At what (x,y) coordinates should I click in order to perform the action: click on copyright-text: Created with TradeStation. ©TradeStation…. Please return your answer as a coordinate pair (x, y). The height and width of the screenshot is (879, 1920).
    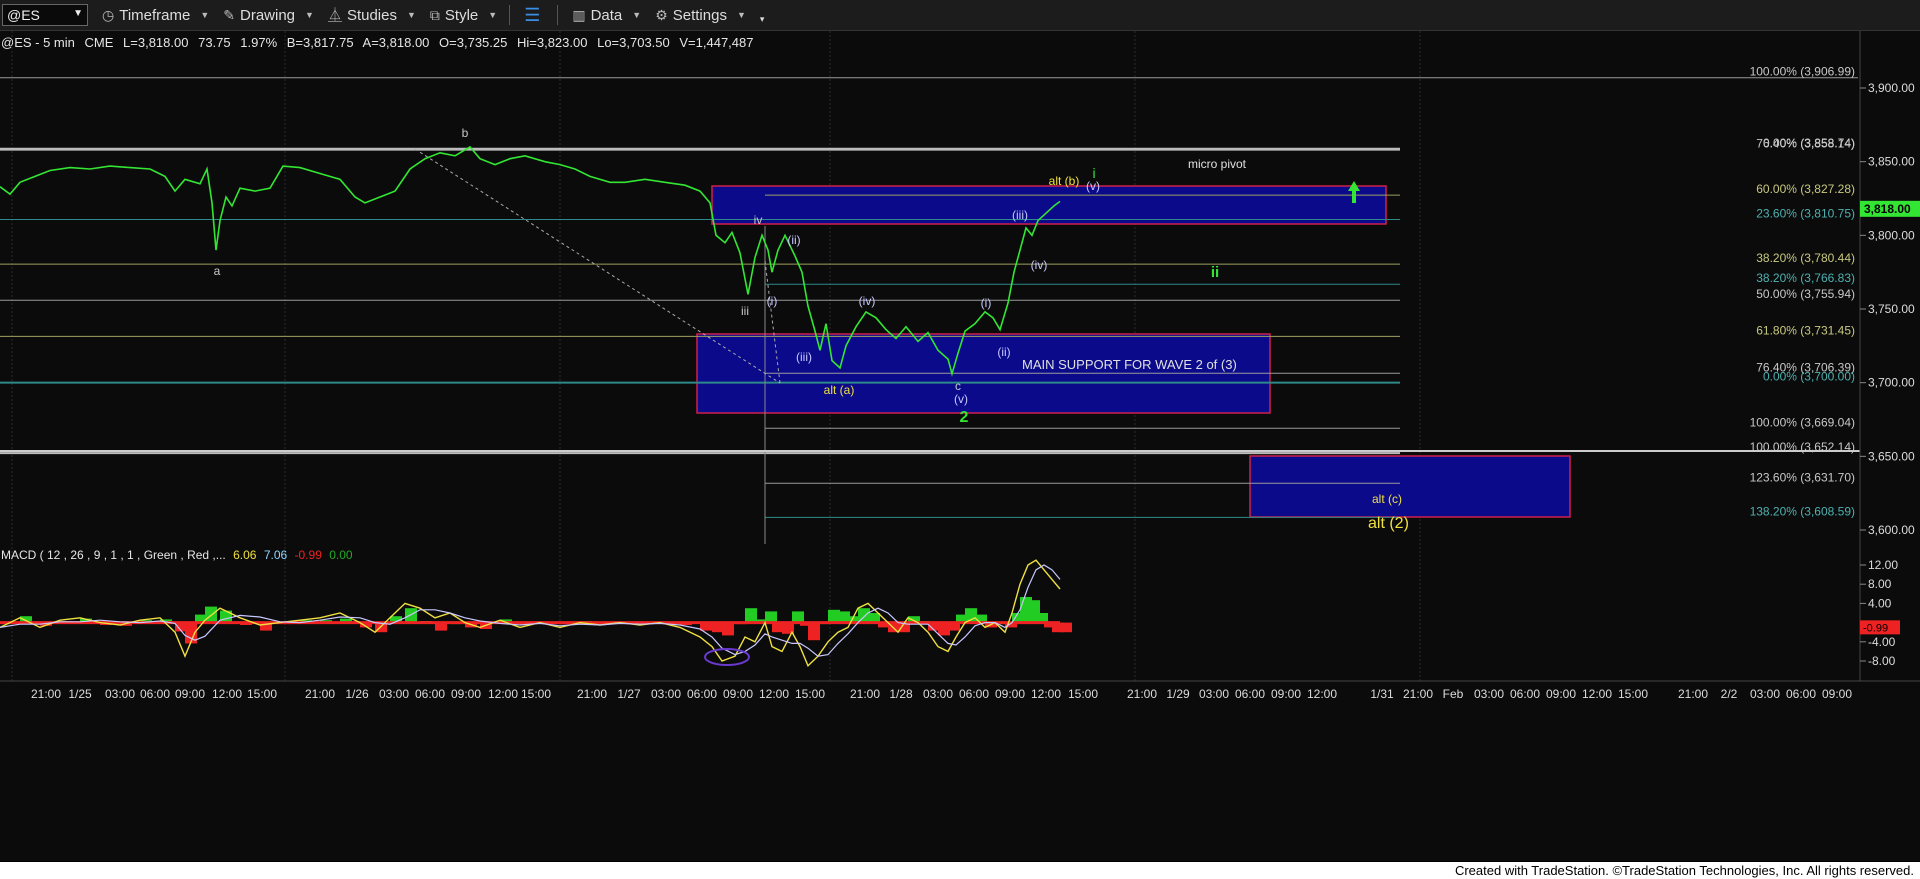
    Looking at the image, I should click on (1684, 870).